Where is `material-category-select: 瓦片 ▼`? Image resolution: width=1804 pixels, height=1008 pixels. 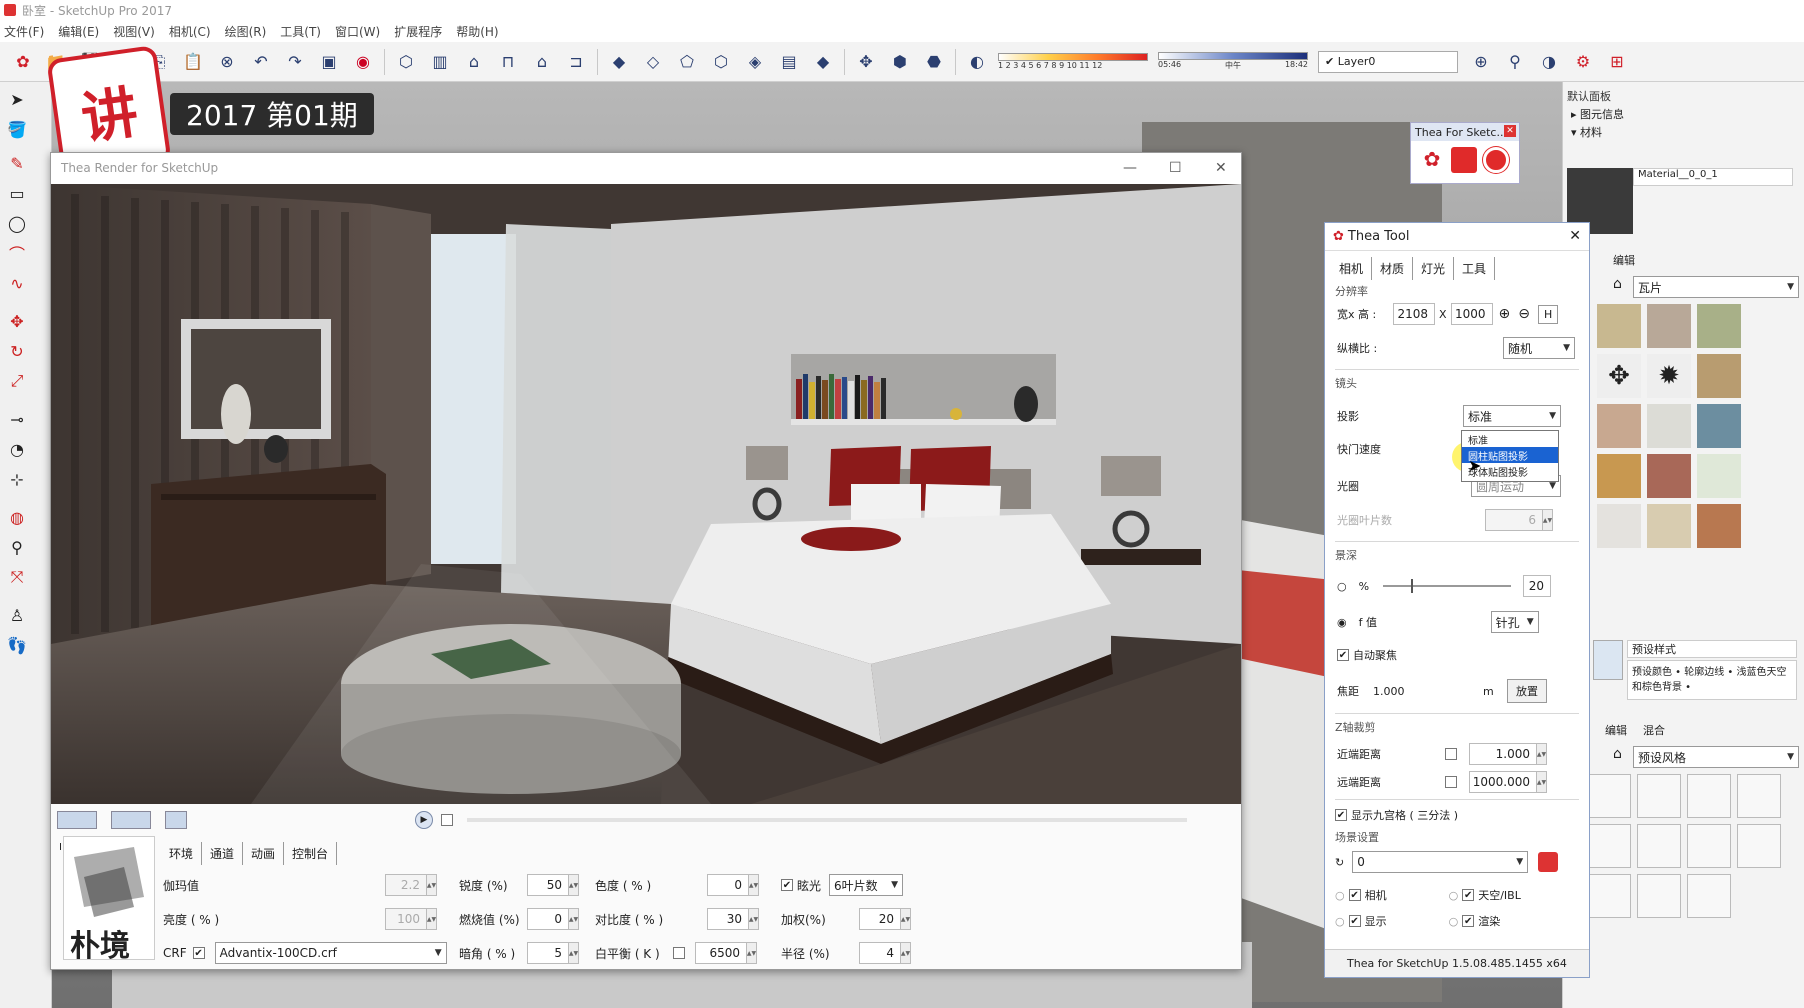 material-category-select: 瓦片 ▼ is located at coordinates (1716, 287).